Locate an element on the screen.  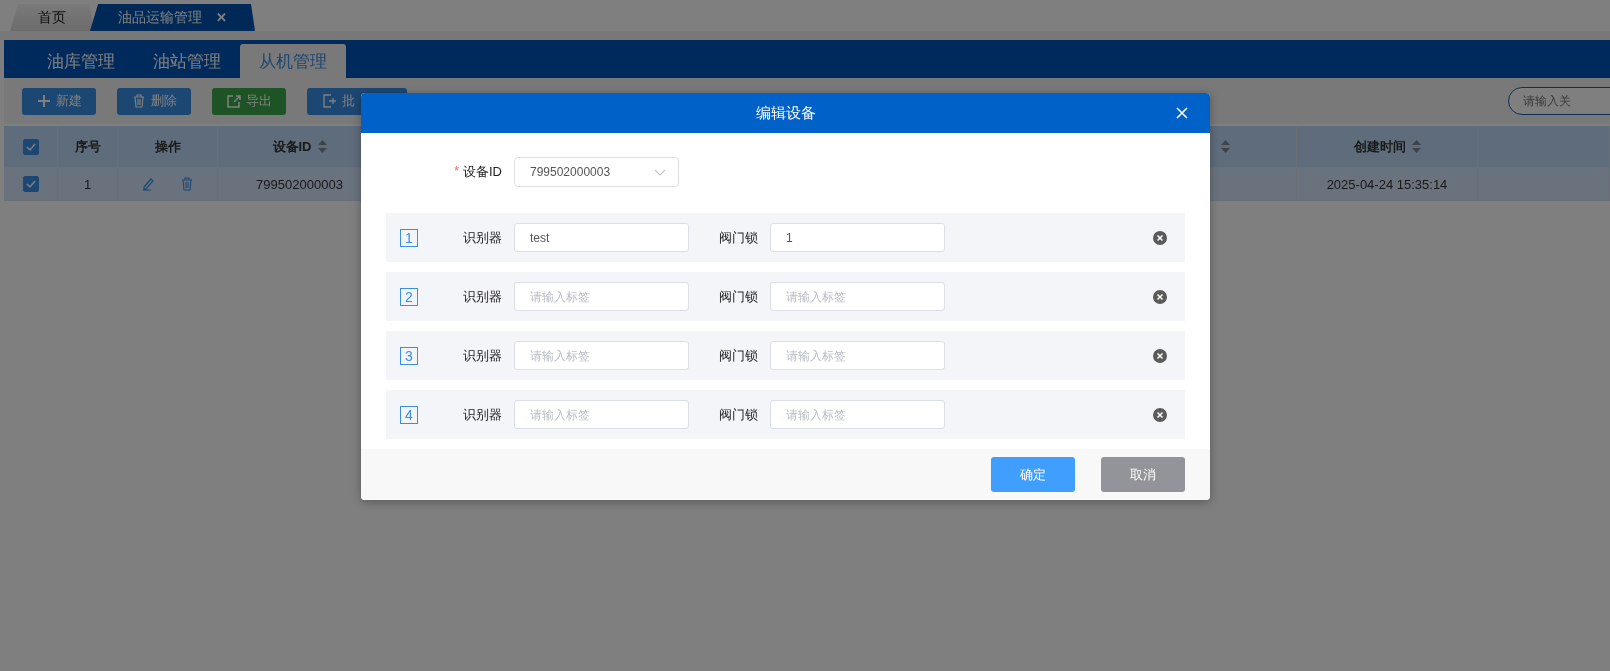
module-tab: 从机管理 is located at coordinates (293, 61).